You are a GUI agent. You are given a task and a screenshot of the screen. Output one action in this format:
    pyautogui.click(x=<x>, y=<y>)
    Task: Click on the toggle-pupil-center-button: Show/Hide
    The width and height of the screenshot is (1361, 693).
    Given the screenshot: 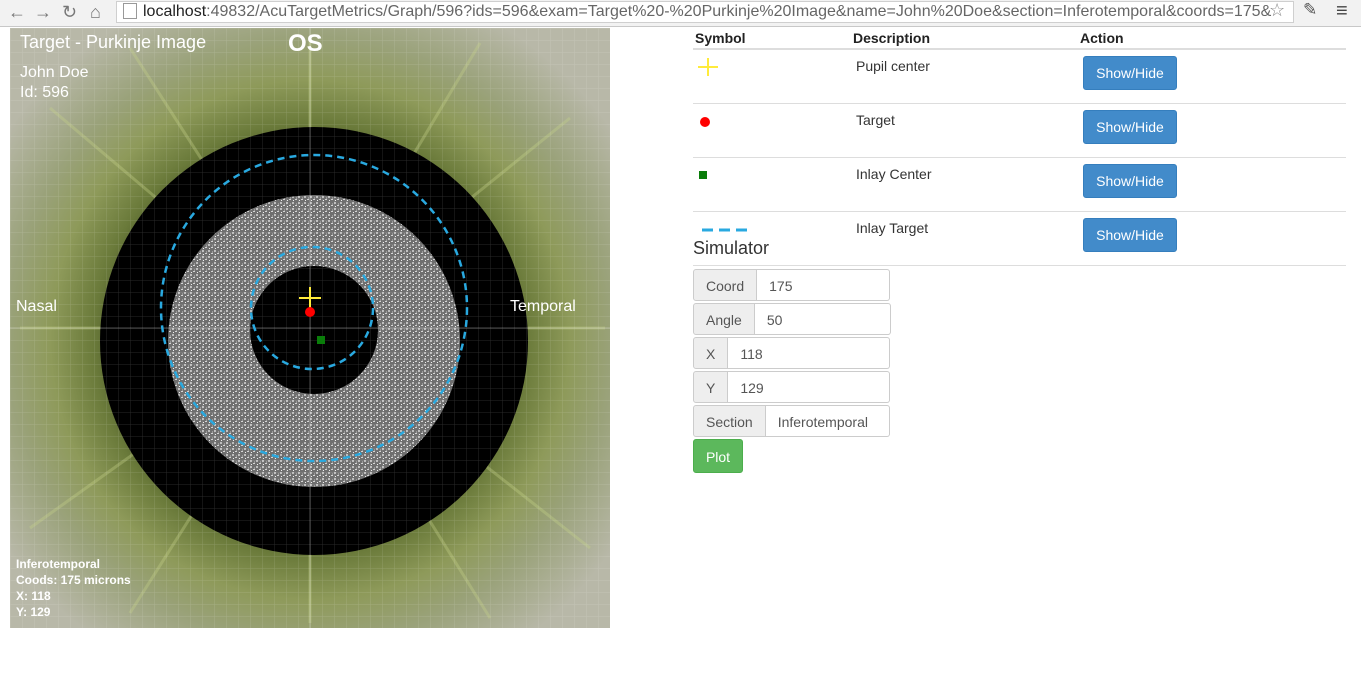 What is the action you would take?
    pyautogui.click(x=1130, y=73)
    